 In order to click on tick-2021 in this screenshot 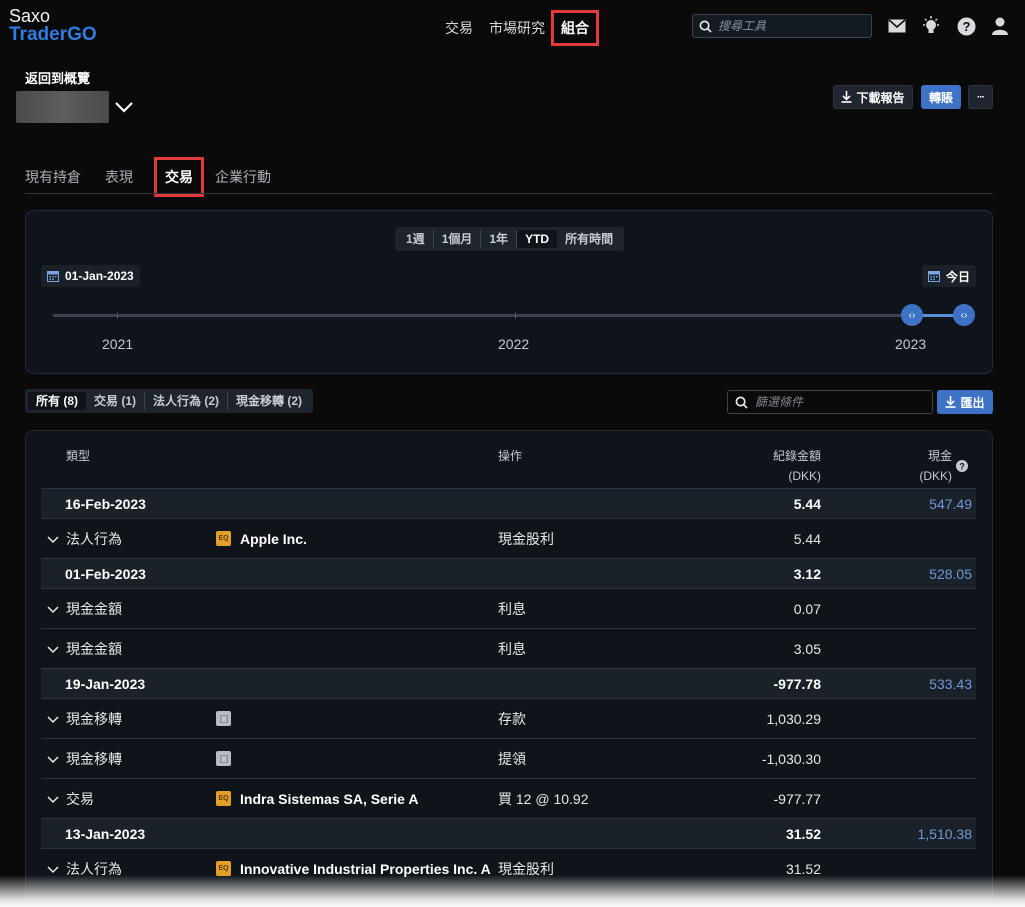, I will do `click(117, 315)`.